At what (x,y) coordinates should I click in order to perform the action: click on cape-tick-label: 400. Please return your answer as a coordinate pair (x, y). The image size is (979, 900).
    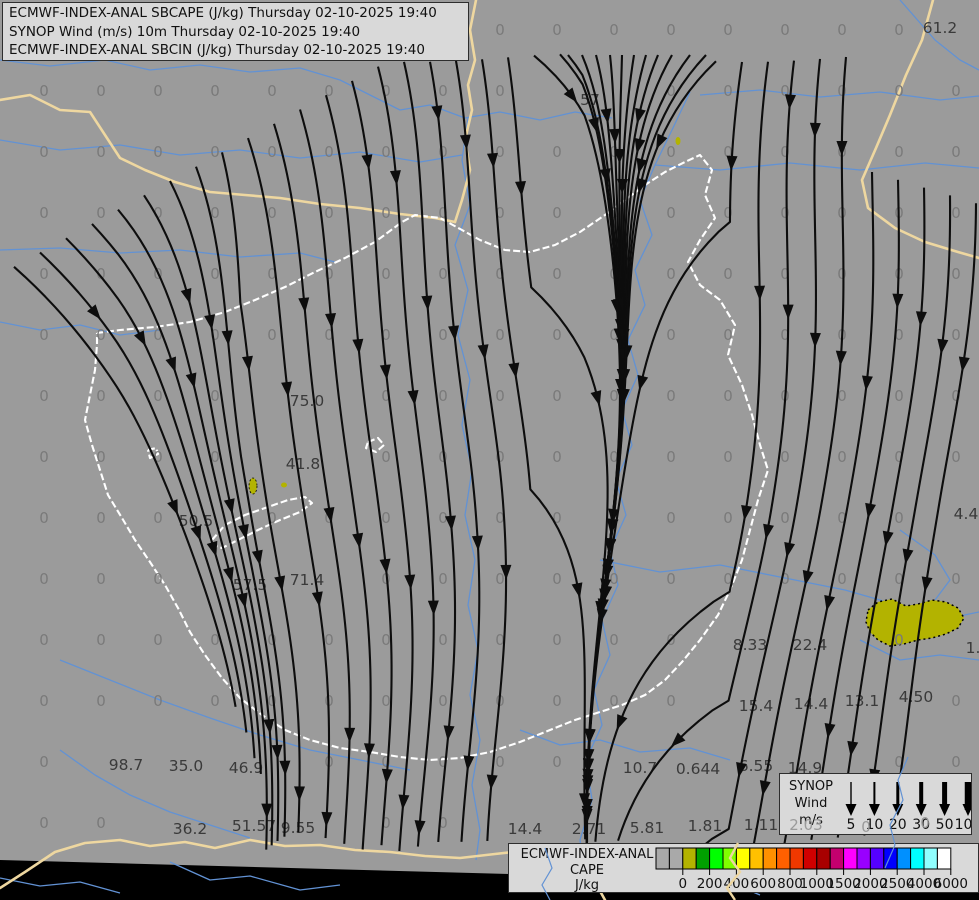
    Looking at the image, I should click on (737, 884).